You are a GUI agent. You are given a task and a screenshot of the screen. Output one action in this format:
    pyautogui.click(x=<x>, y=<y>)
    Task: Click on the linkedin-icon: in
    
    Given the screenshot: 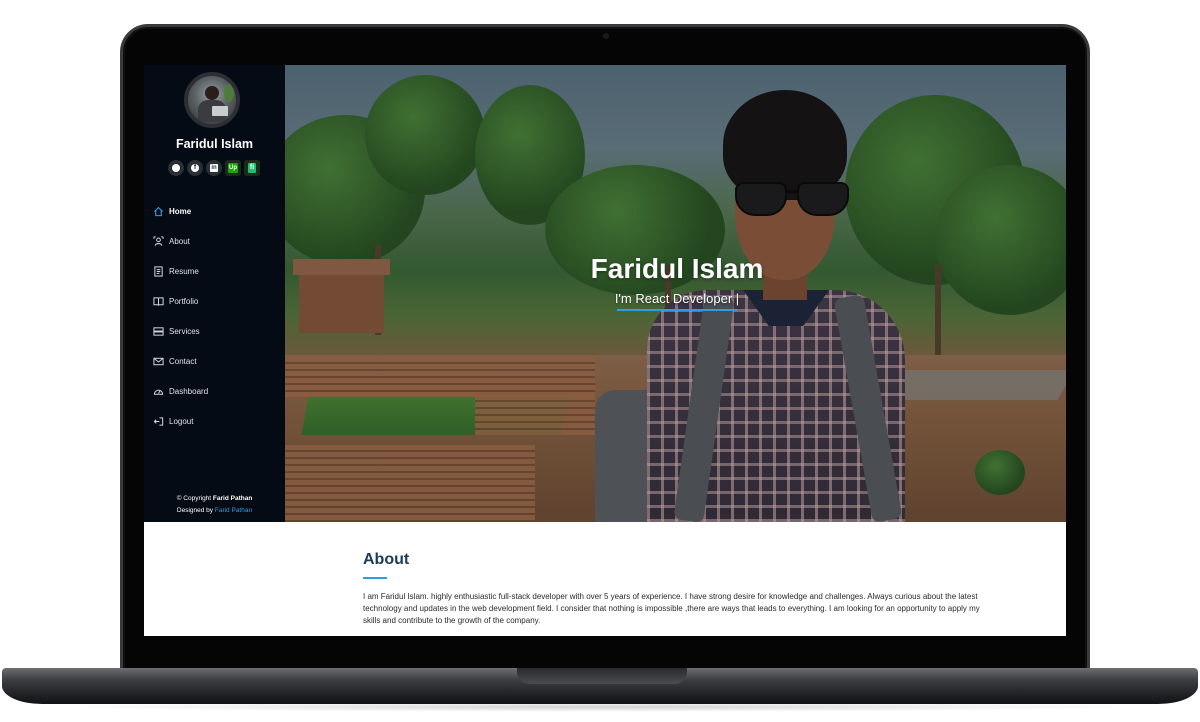 What is the action you would take?
    pyautogui.click(x=214, y=168)
    